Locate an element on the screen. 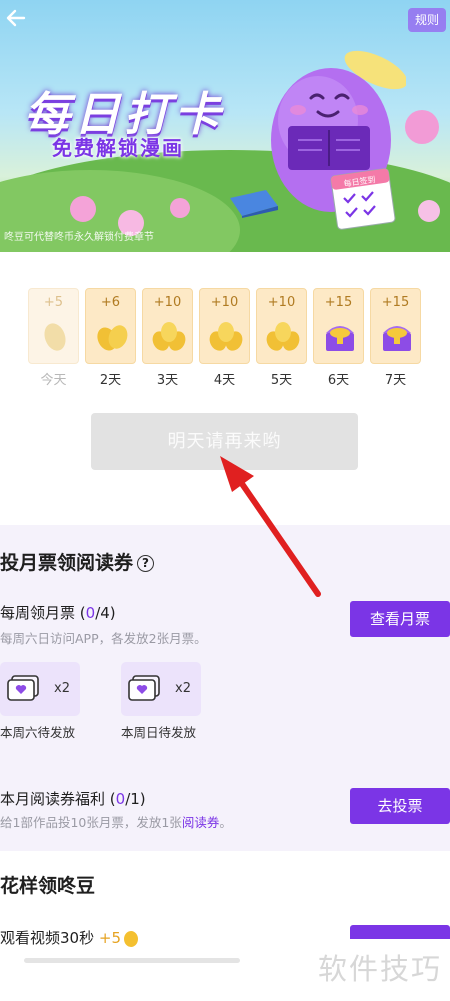 Image resolution: width=450 pixels, height=1001 pixels. day-label: 3天 is located at coordinates (167, 380).